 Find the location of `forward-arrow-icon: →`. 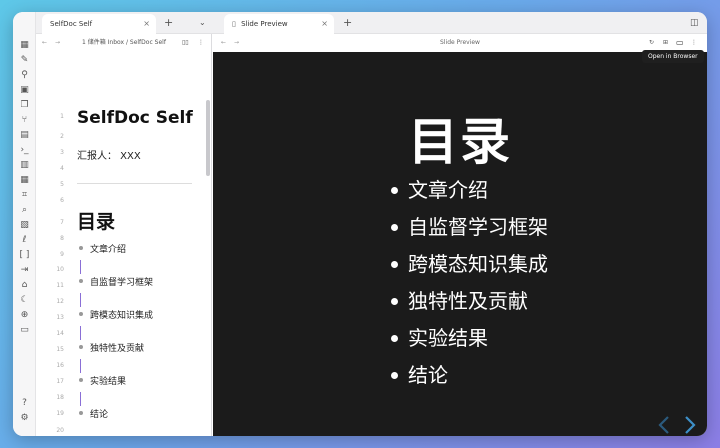

forward-arrow-icon: → is located at coordinates (57, 43).